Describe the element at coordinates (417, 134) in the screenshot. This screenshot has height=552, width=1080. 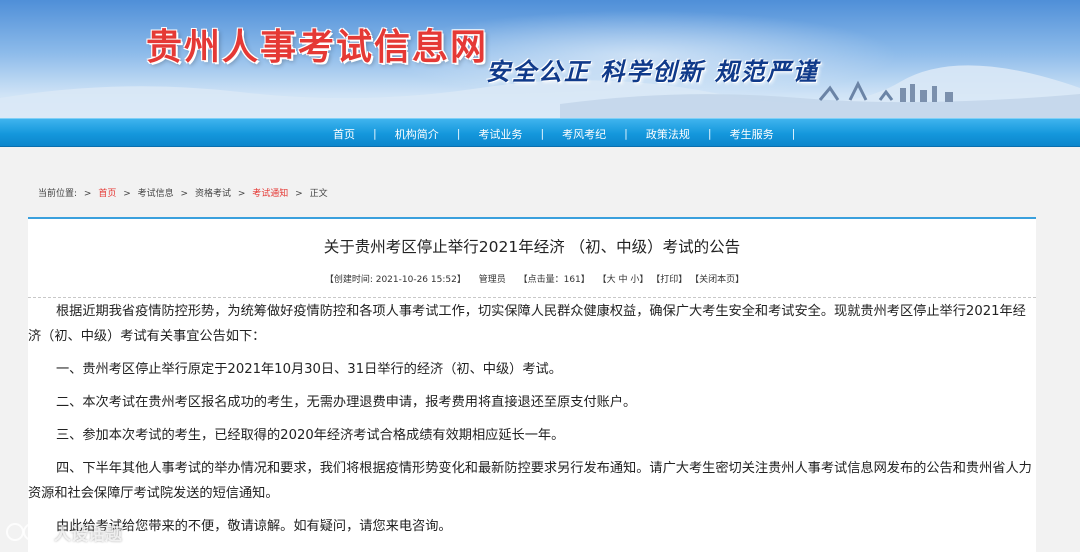
I see `nav-about: 机构简介` at that location.